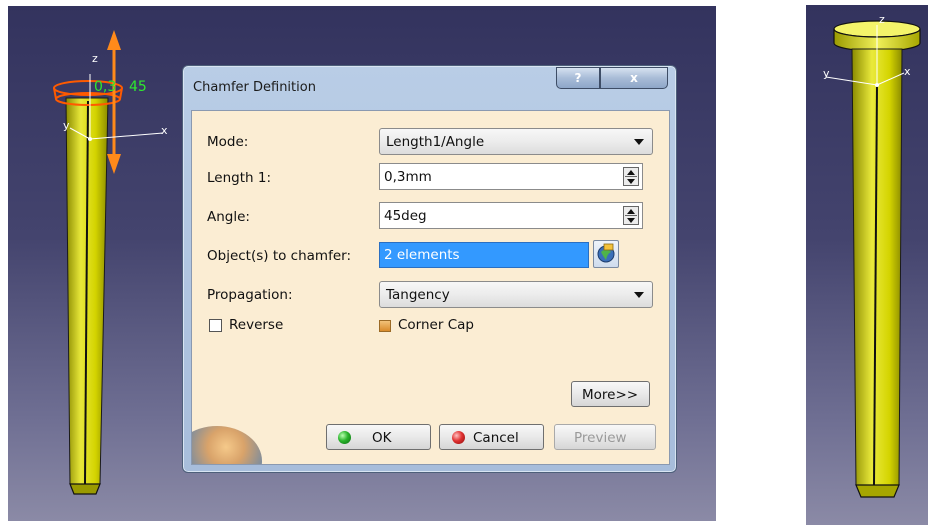 The image size is (930, 528). What do you see at coordinates (484, 255) in the screenshot?
I see `objects-selection-field: 2 elements` at bounding box center [484, 255].